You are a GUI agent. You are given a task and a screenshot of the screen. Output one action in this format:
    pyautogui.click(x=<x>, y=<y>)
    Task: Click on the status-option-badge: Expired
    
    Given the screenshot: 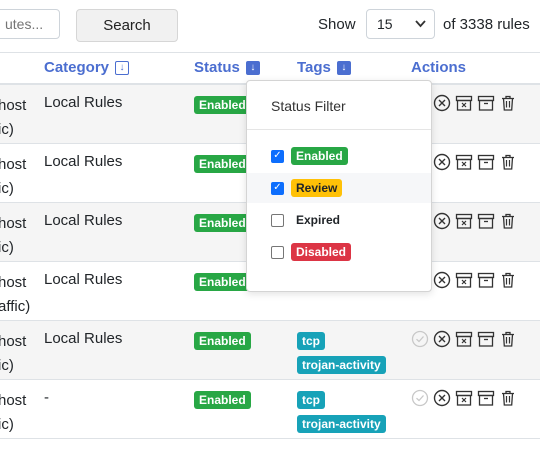 What is the action you would take?
    pyautogui.click(x=318, y=220)
    